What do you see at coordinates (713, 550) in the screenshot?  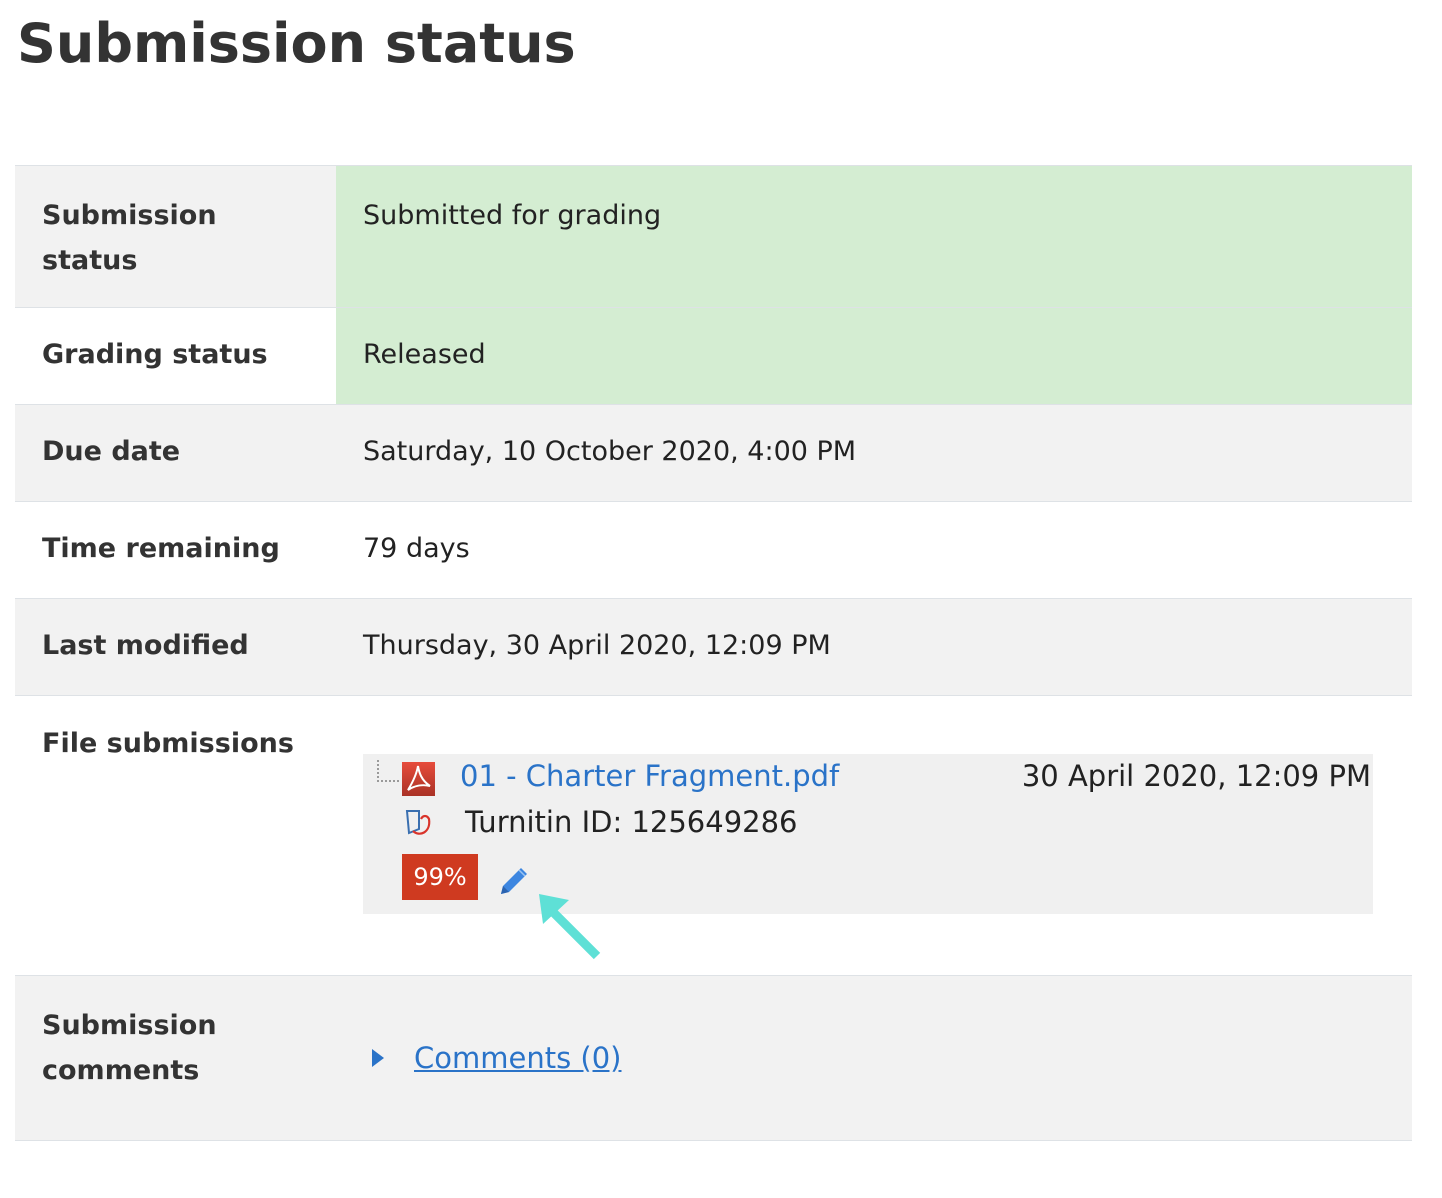 I see `row-time-remaining: Time remaining 79 days` at bounding box center [713, 550].